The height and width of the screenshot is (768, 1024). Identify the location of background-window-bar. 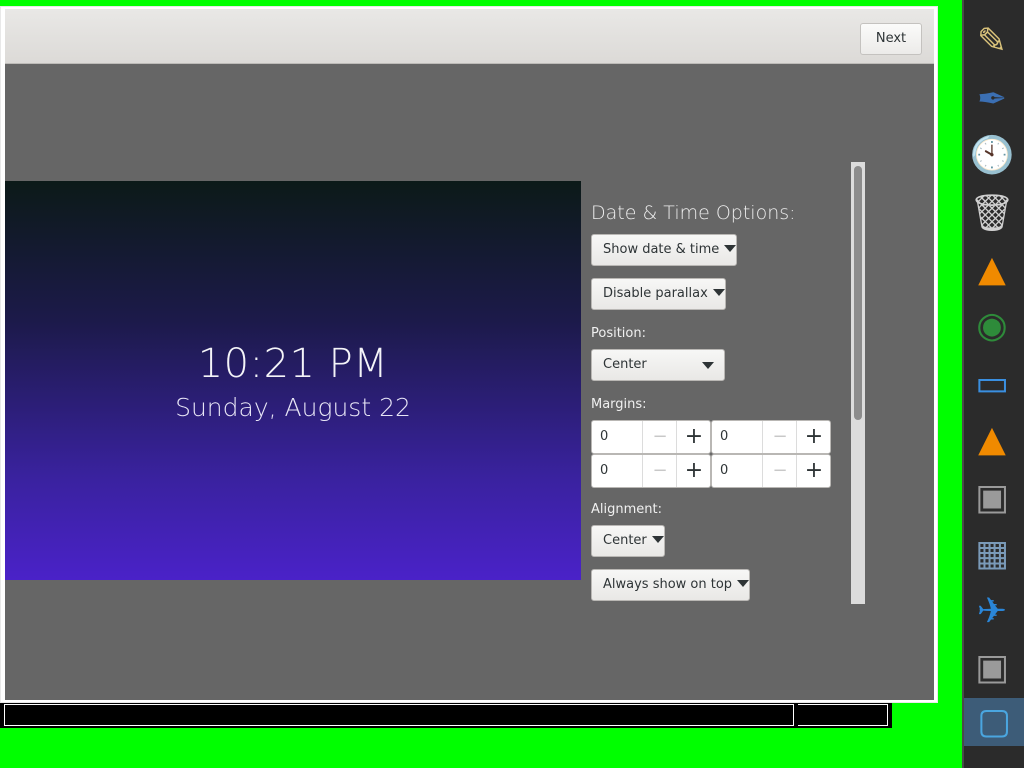
(446, 714).